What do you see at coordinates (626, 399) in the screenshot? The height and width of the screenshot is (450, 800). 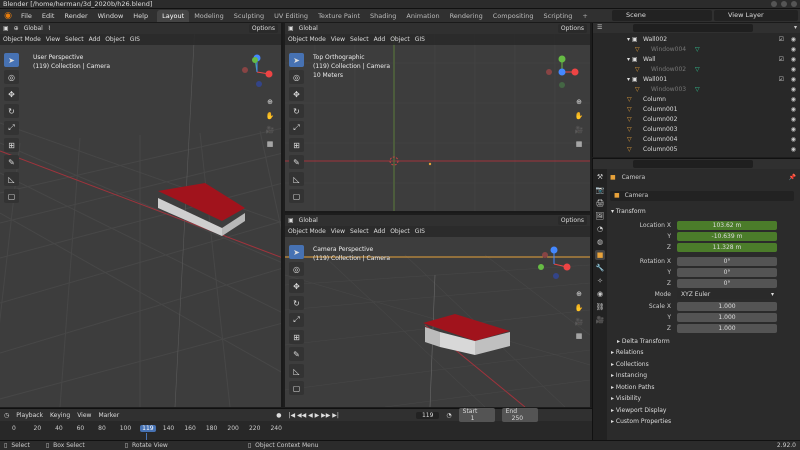 I see `property-section-header: ▸ Visibility` at bounding box center [626, 399].